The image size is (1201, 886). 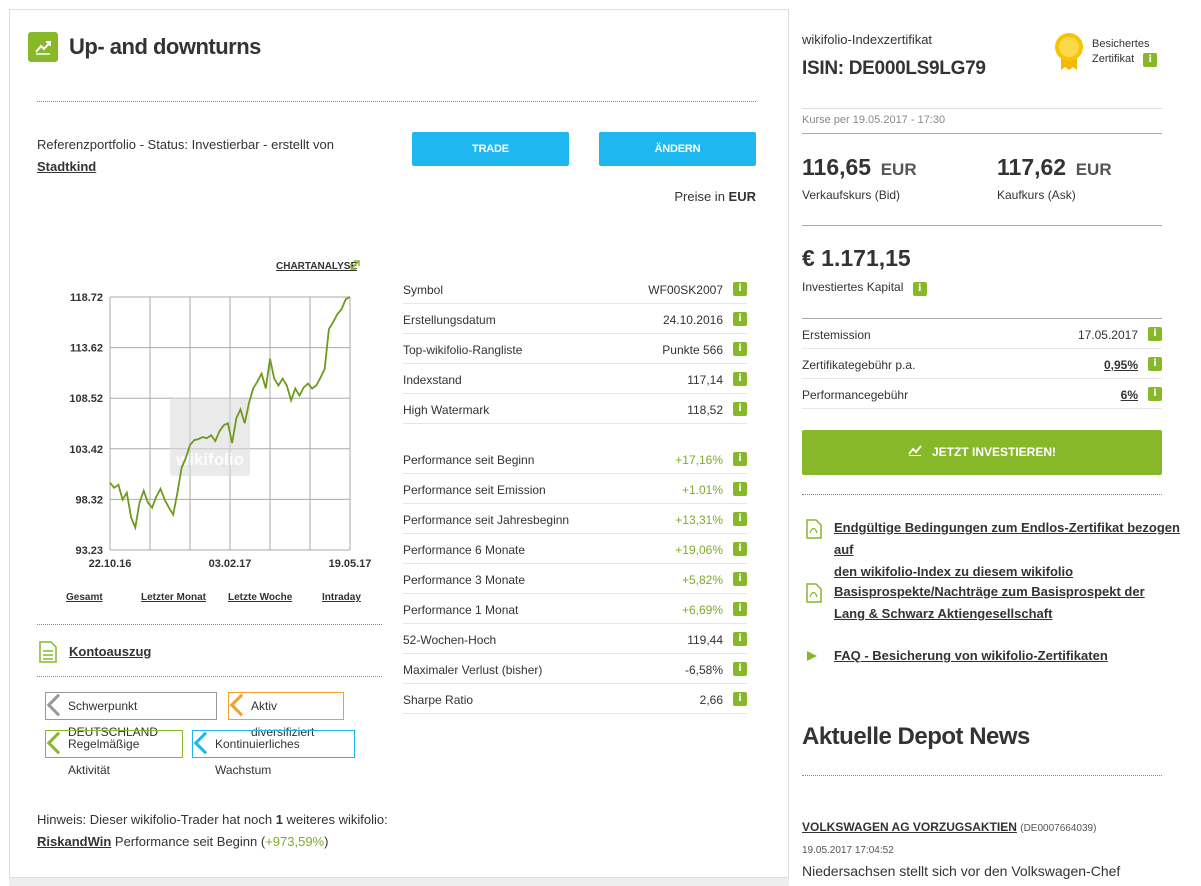 I want to click on row-label: Performance seit Jahresbeginn, so click(x=486, y=520).